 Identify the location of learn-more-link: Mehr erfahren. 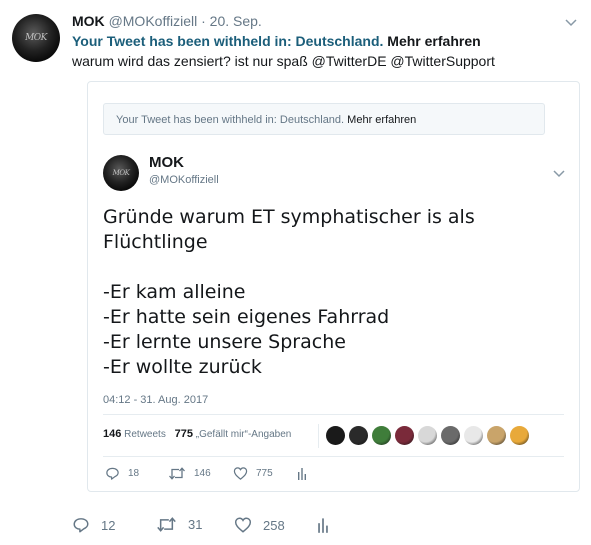
(433, 41).